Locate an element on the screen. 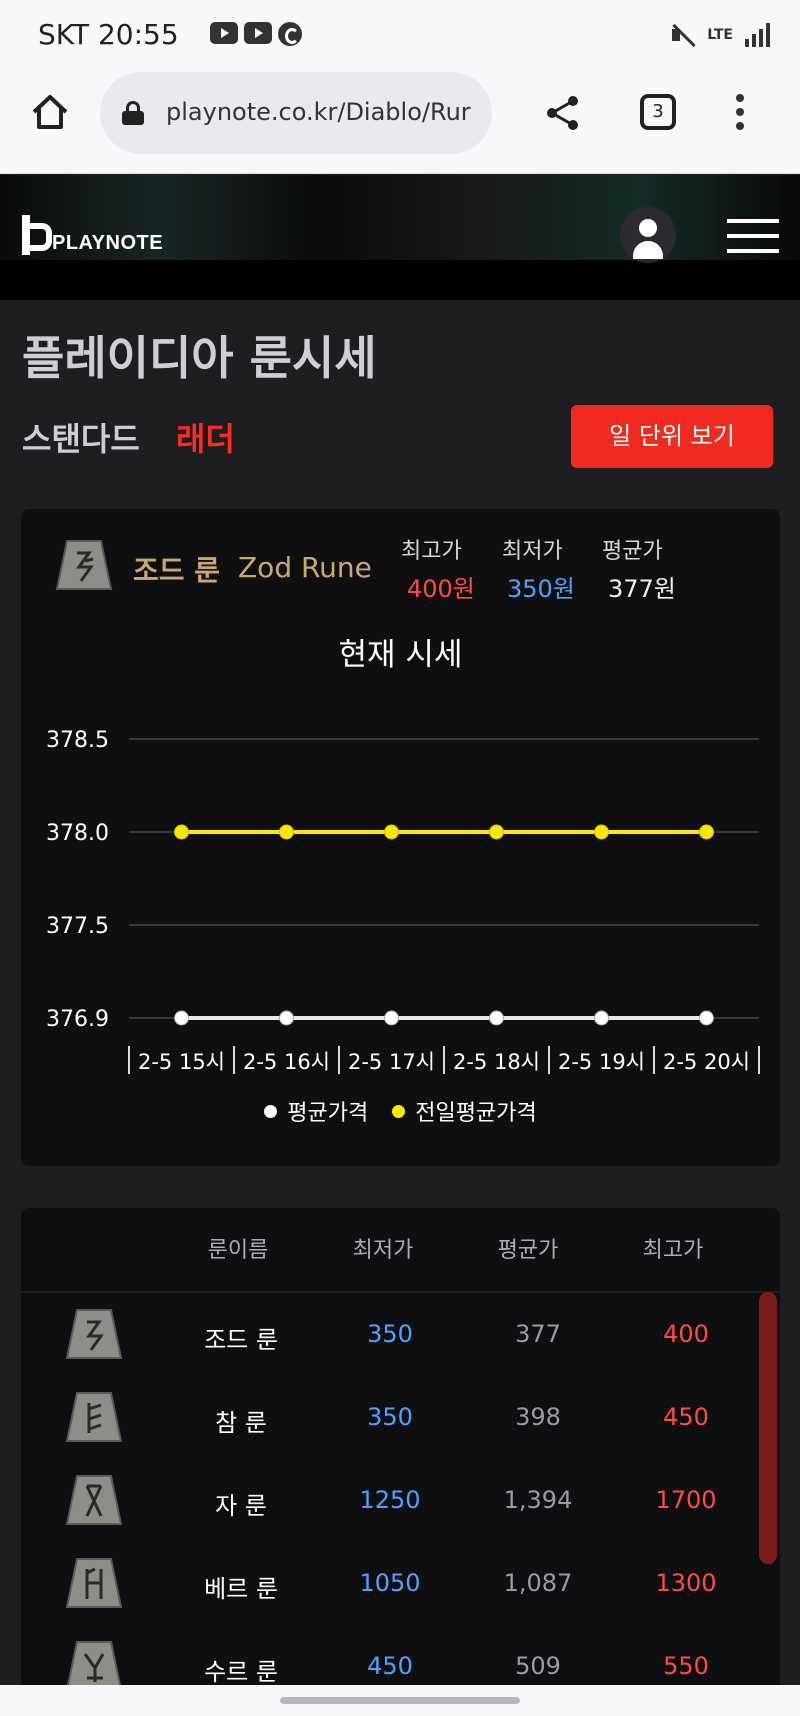 This screenshot has height=1716, width=800. x-tick-label: 2-5 18시 is located at coordinates (496, 1062).